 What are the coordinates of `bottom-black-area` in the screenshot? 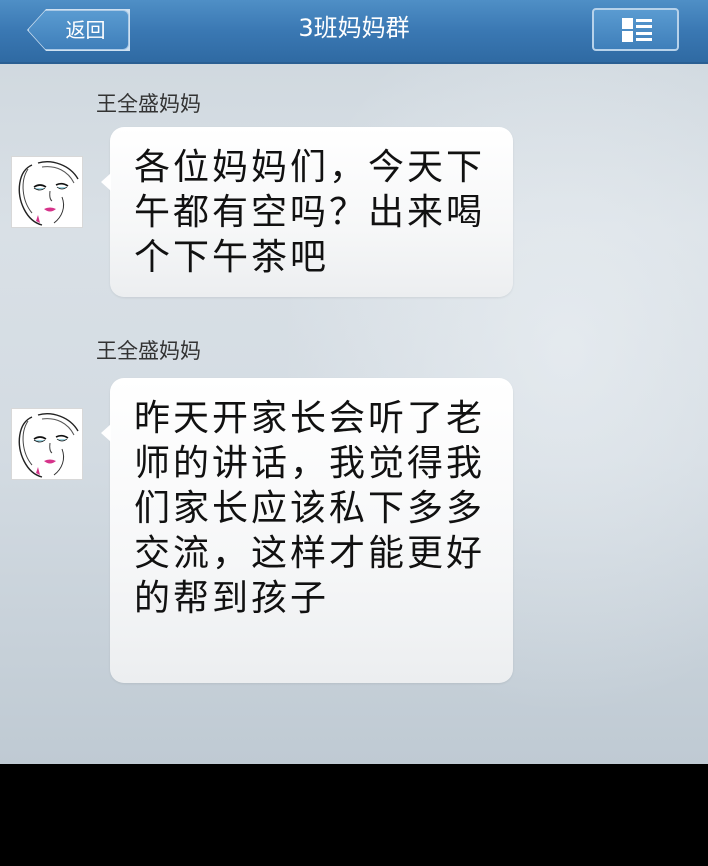 It's located at (354, 815).